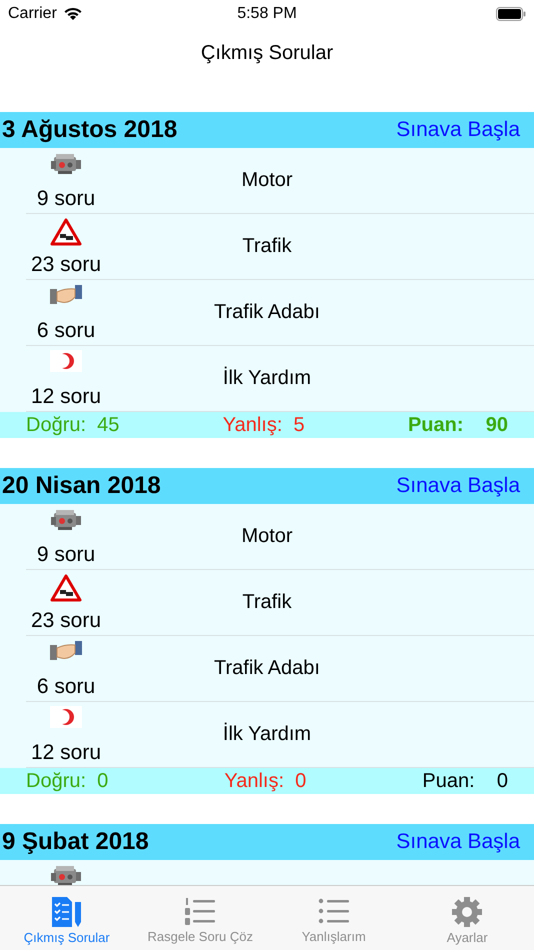 The width and height of the screenshot is (534, 950). Describe the element at coordinates (200, 918) in the screenshot. I see `tab-item: Rasgele Soru Çöz` at that location.